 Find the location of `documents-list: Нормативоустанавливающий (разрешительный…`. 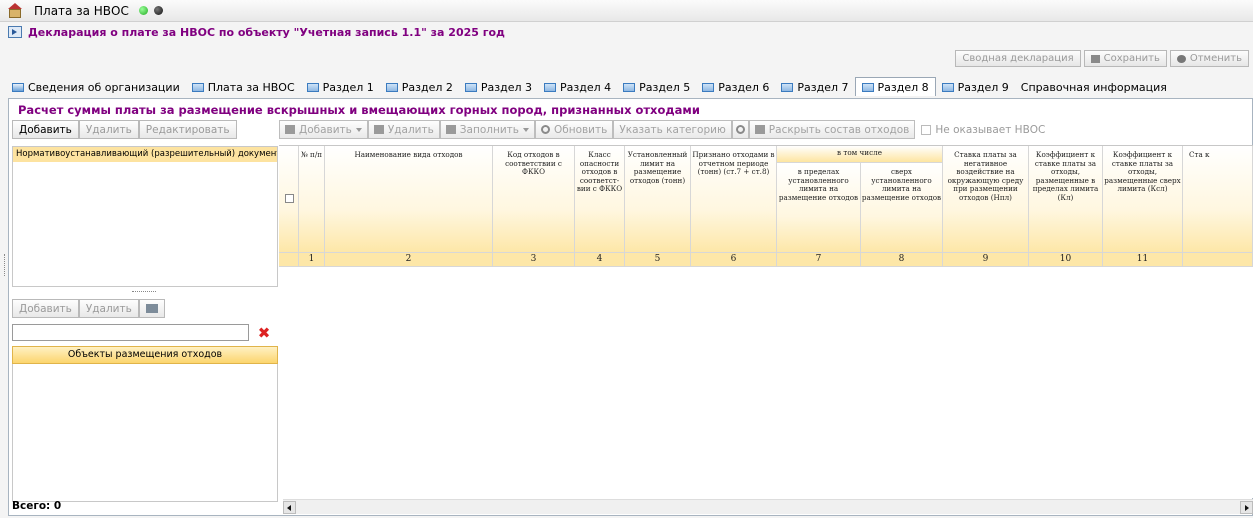

documents-list: Нормативоустанавливающий (разрешительный… is located at coordinates (145, 216).